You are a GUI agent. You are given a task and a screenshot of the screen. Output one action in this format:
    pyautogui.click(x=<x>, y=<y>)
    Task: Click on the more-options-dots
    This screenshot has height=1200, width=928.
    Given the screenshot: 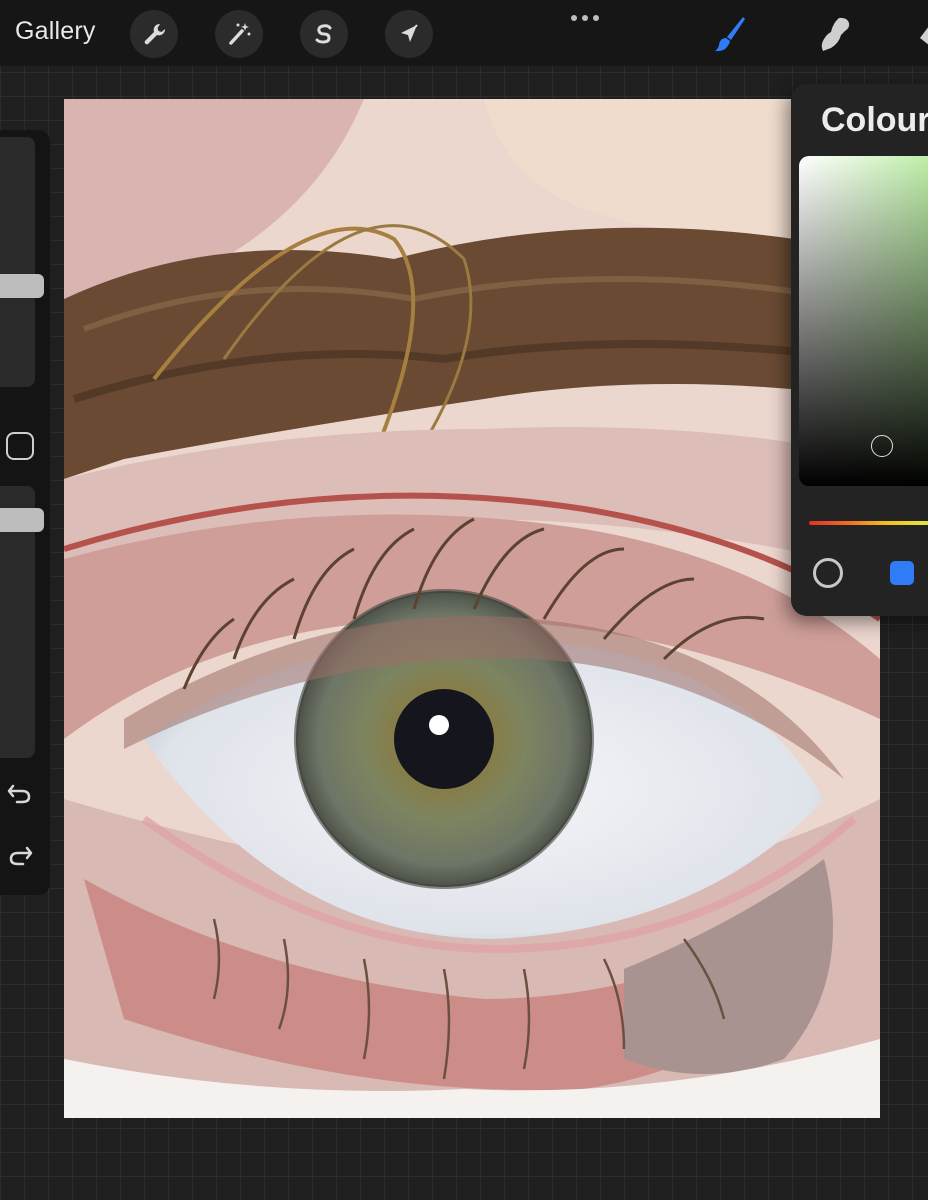 What is the action you would take?
    pyautogui.click(x=585, y=18)
    